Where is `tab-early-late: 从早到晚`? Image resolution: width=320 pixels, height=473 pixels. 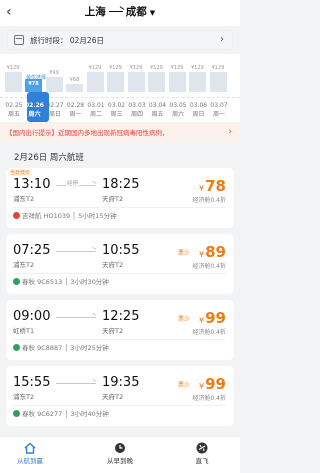
tab-early-late: 从早到晚 is located at coordinates (120, 454).